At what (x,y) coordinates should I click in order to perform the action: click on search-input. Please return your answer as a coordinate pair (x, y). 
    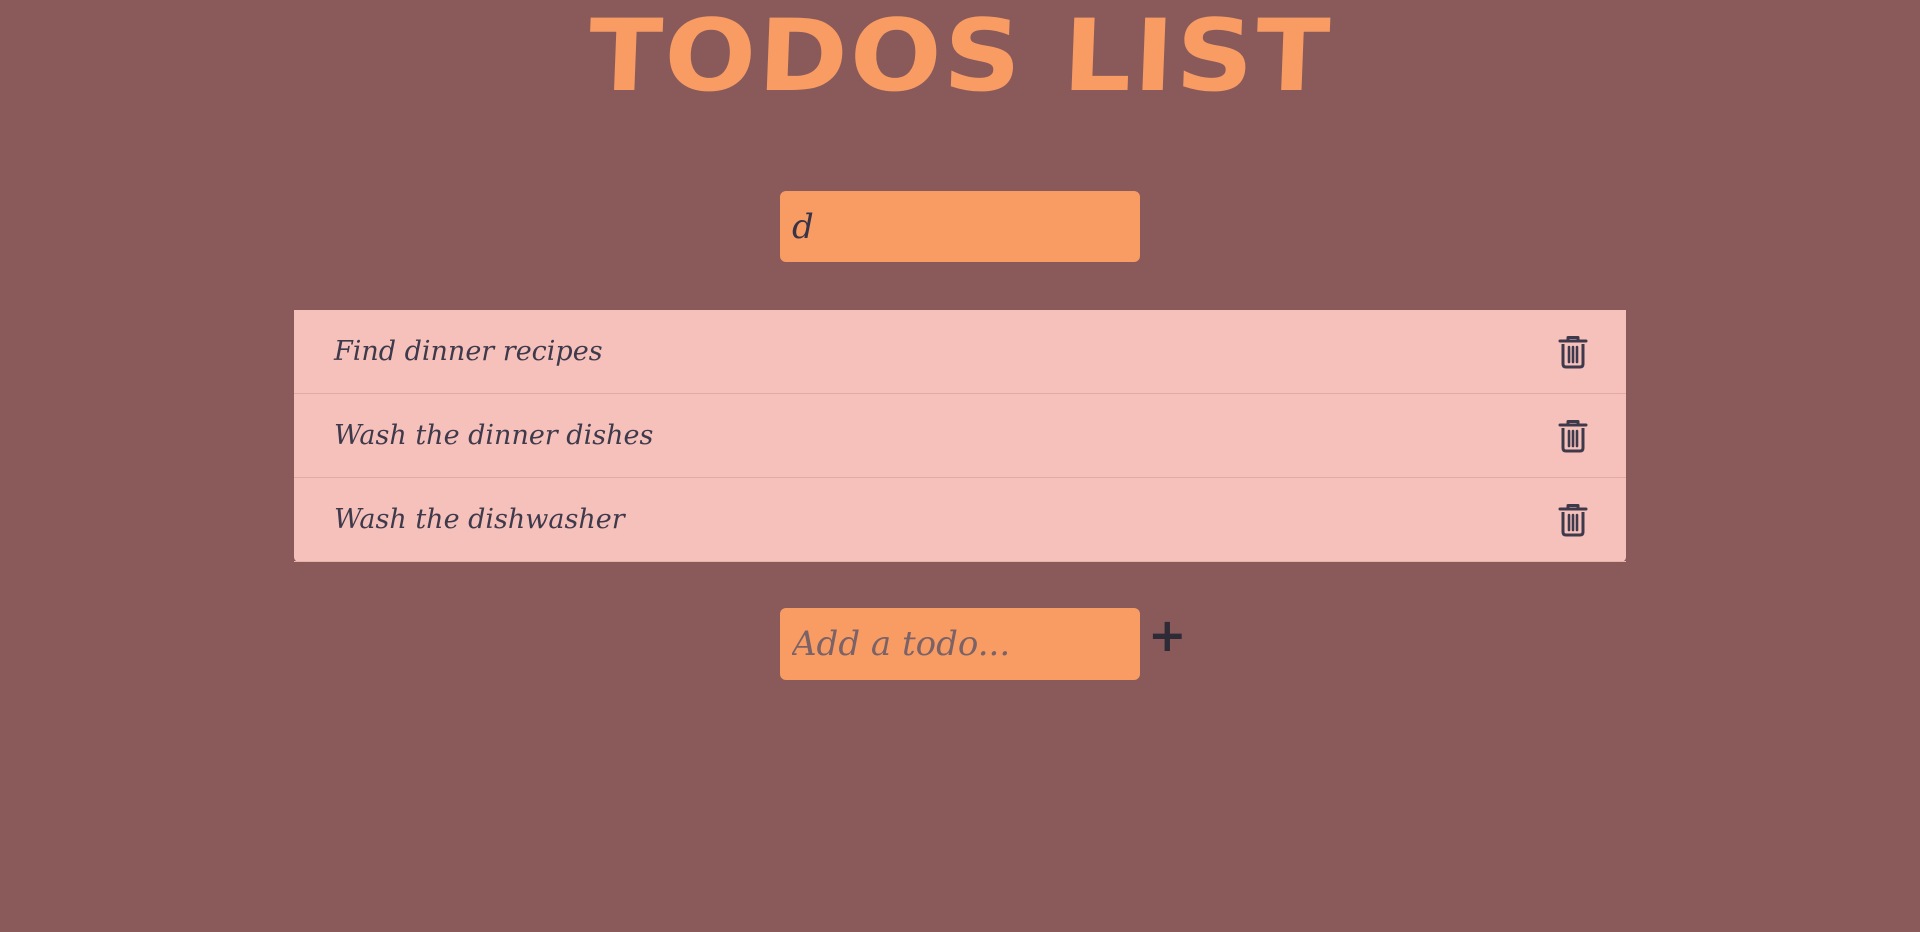
    Looking at the image, I should click on (960, 226).